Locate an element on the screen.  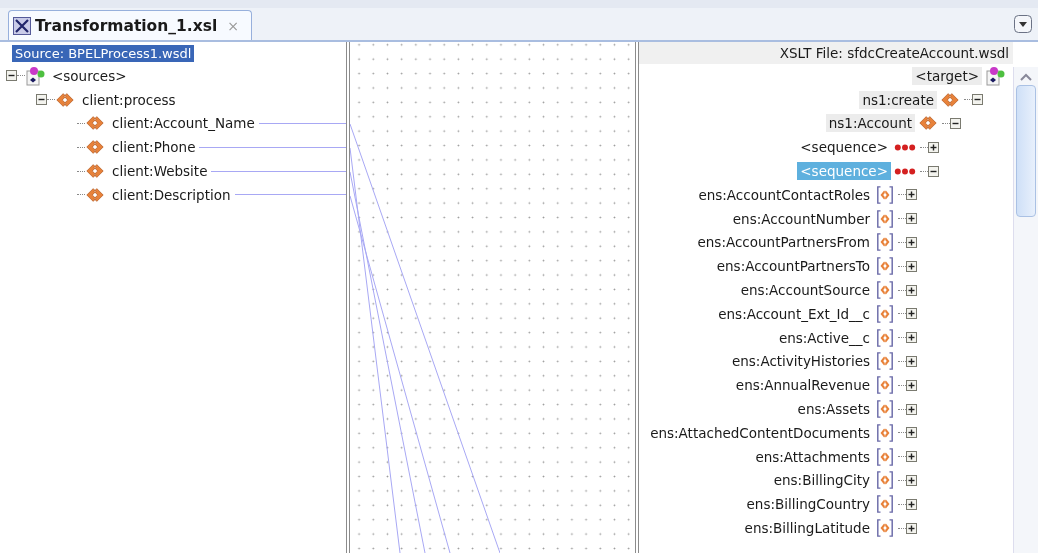
target-header: XSLT File: sfdcCreateAccount.wsdl is located at coordinates (894, 53).